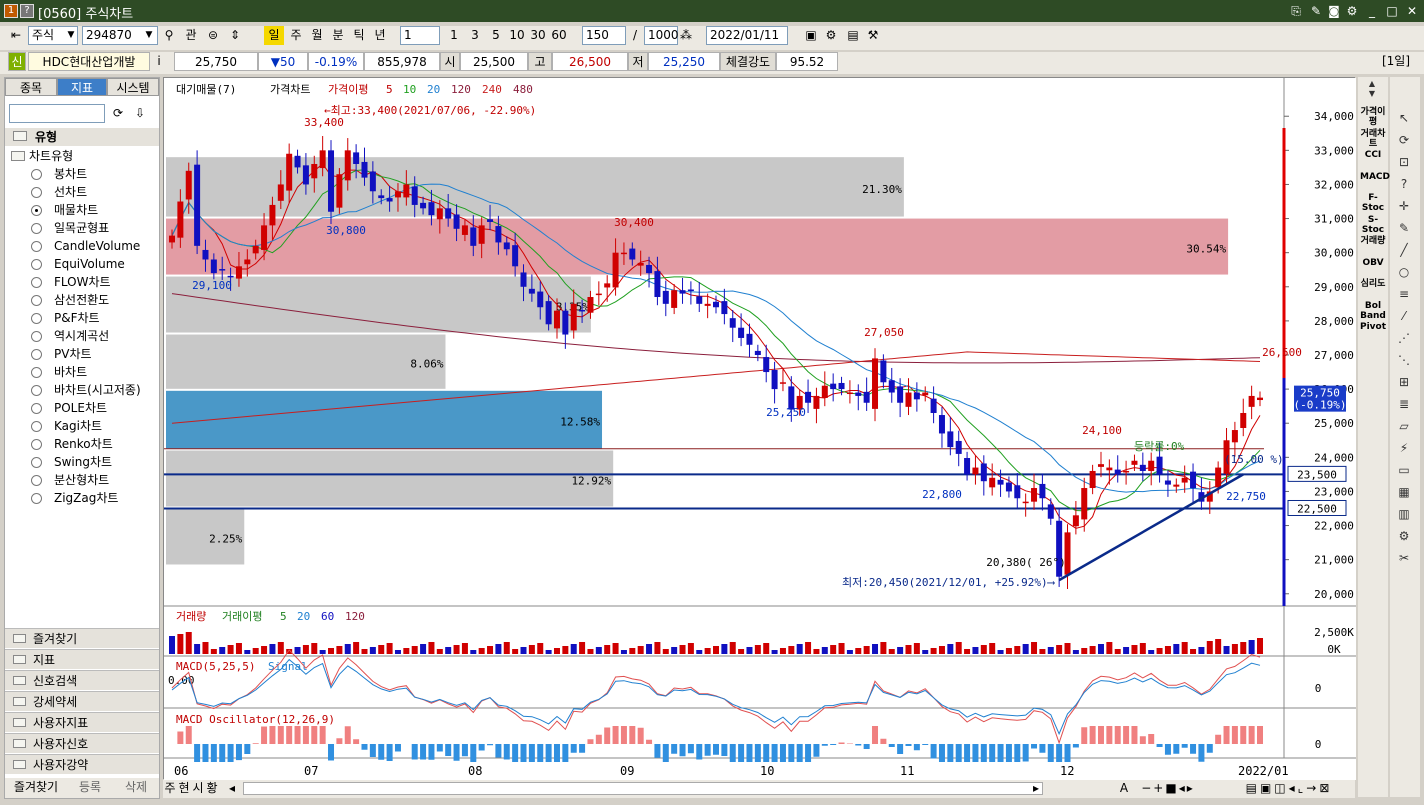 Image resolution: width=1424 pixels, height=805 pixels. I want to click on stock-name: HDC현대산업개발, so click(89, 61).